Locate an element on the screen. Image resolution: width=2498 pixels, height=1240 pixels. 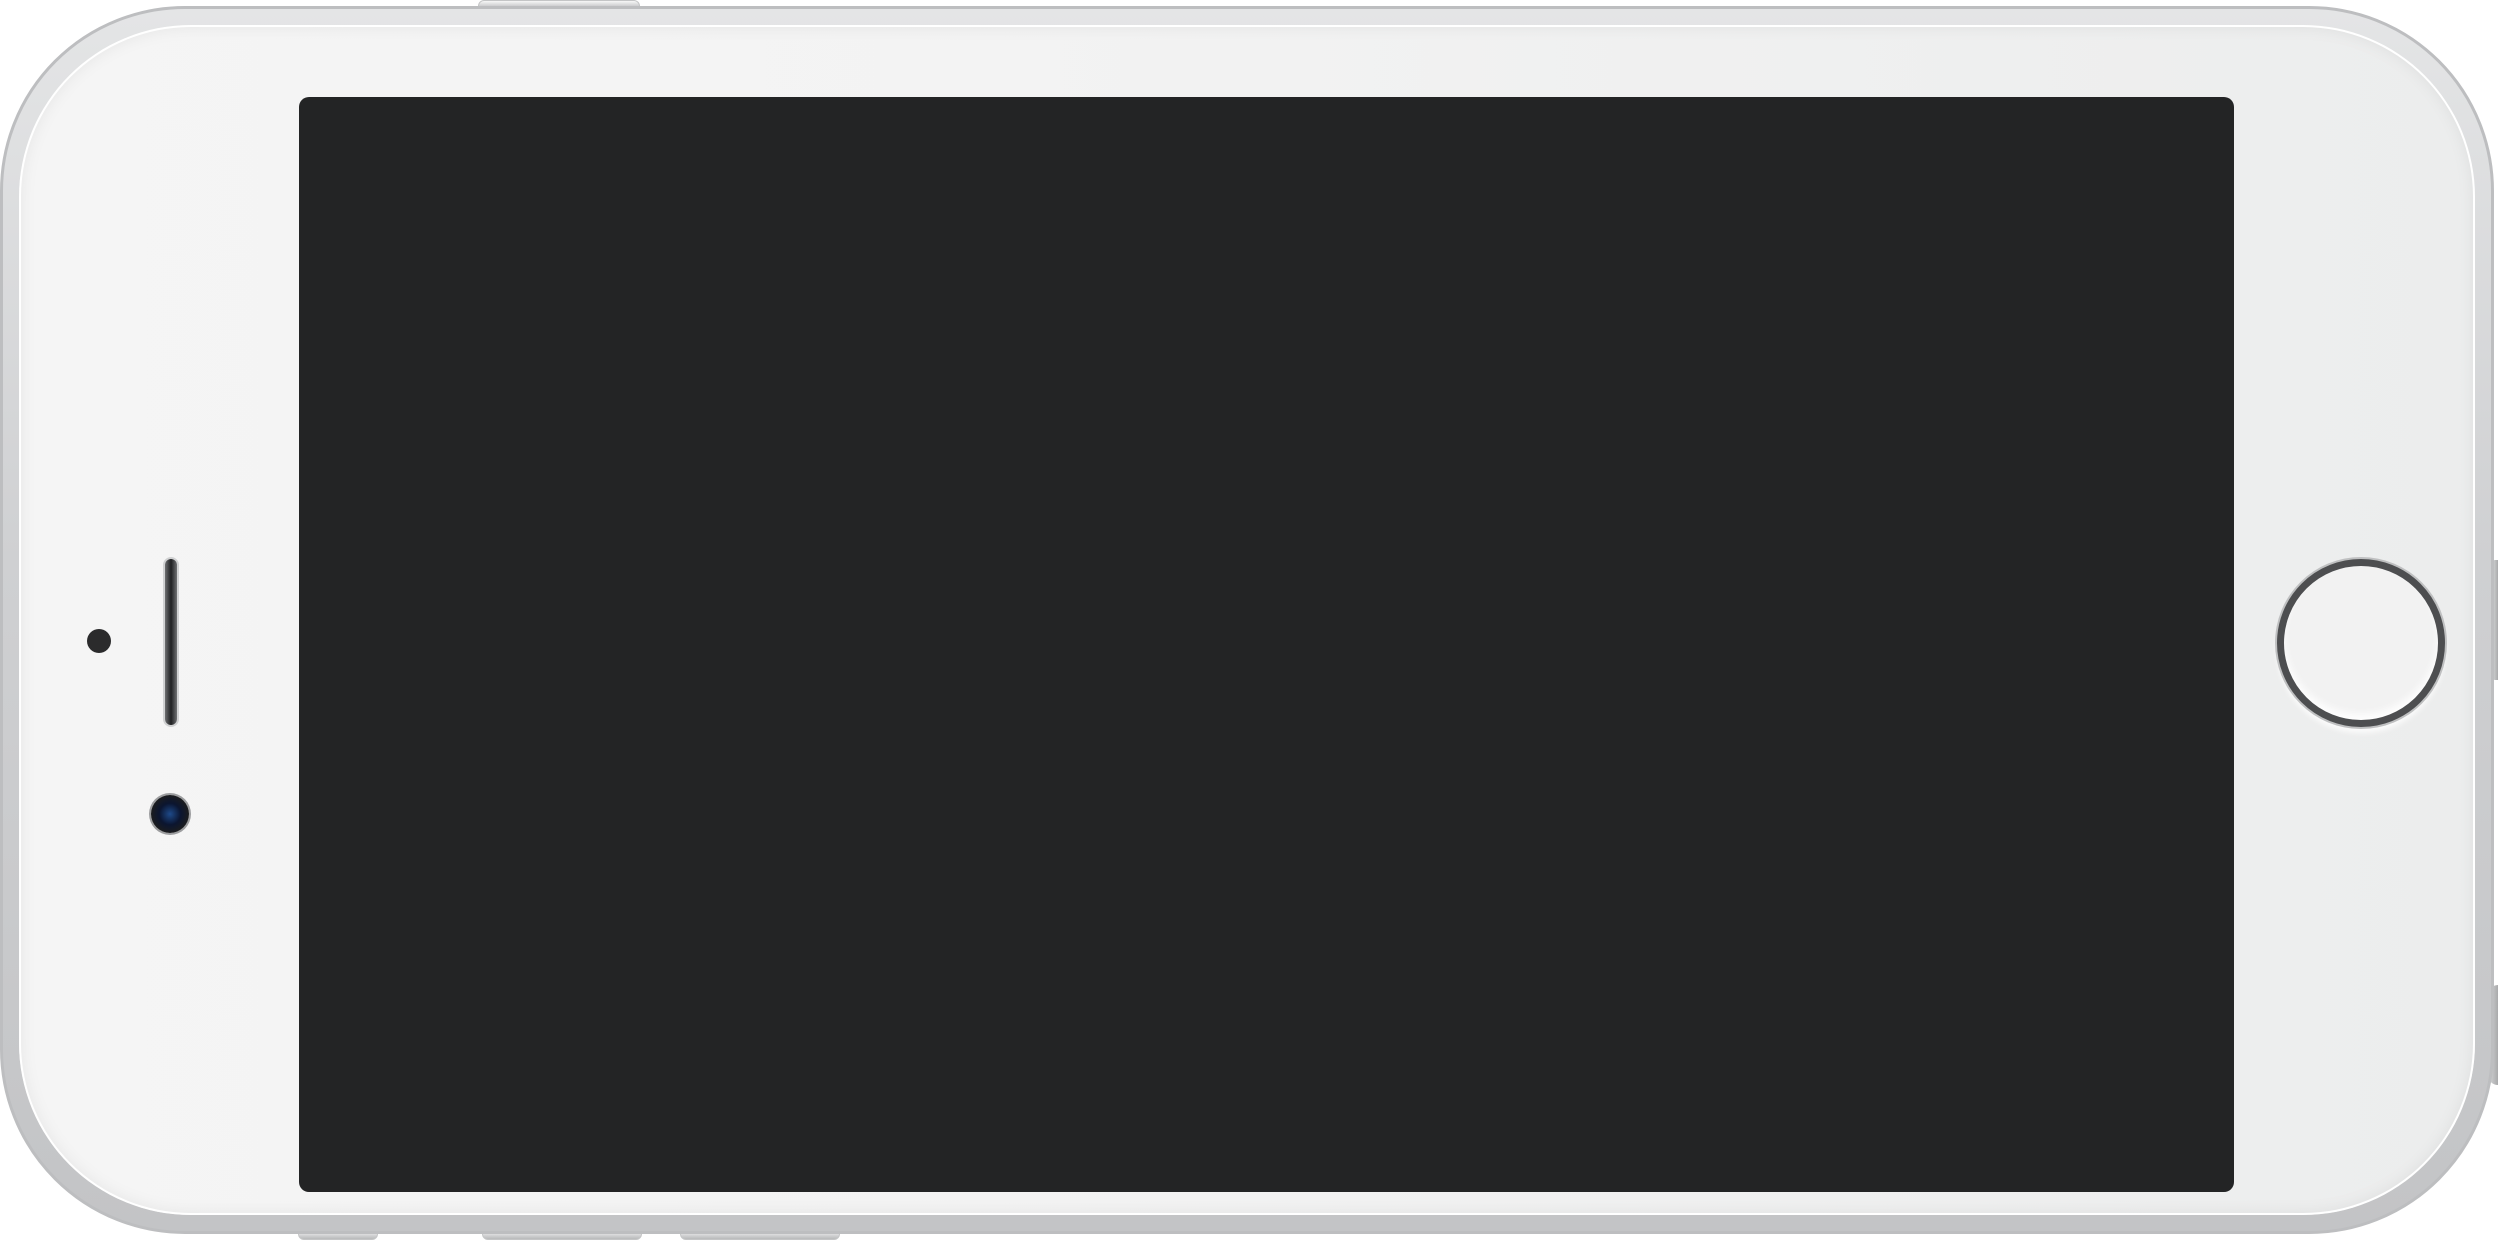
front-camera-icon is located at coordinates (170, 814).